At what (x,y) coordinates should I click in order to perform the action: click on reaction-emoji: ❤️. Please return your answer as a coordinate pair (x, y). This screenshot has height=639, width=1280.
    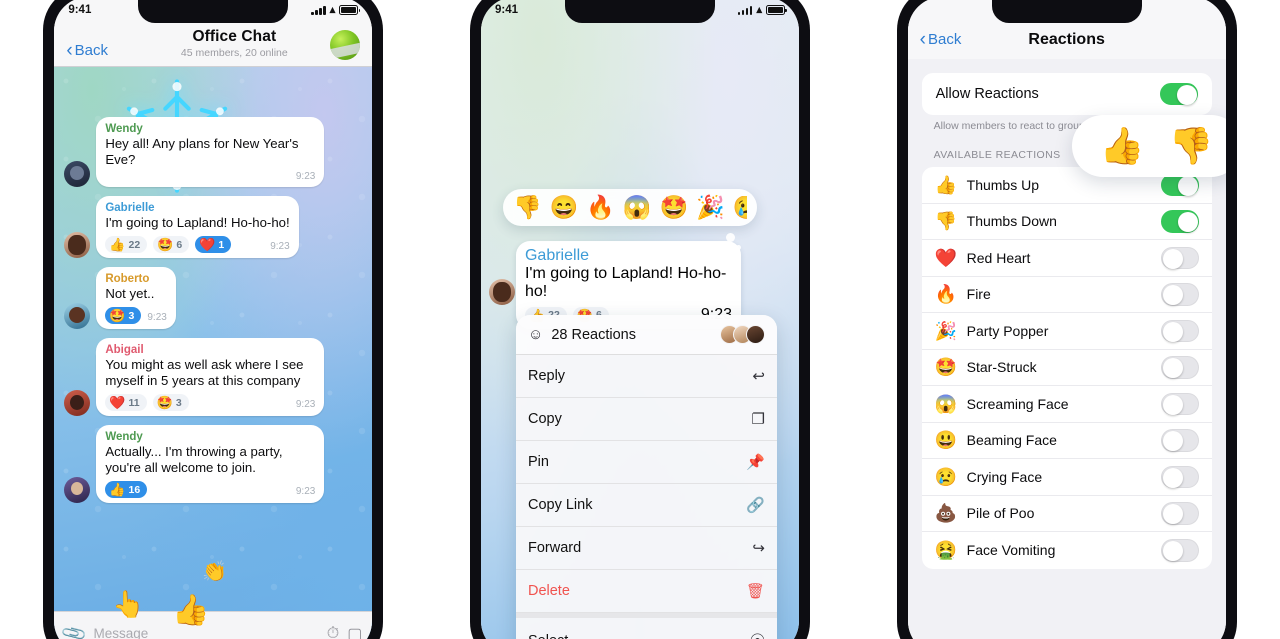
    Looking at the image, I should click on (117, 402).